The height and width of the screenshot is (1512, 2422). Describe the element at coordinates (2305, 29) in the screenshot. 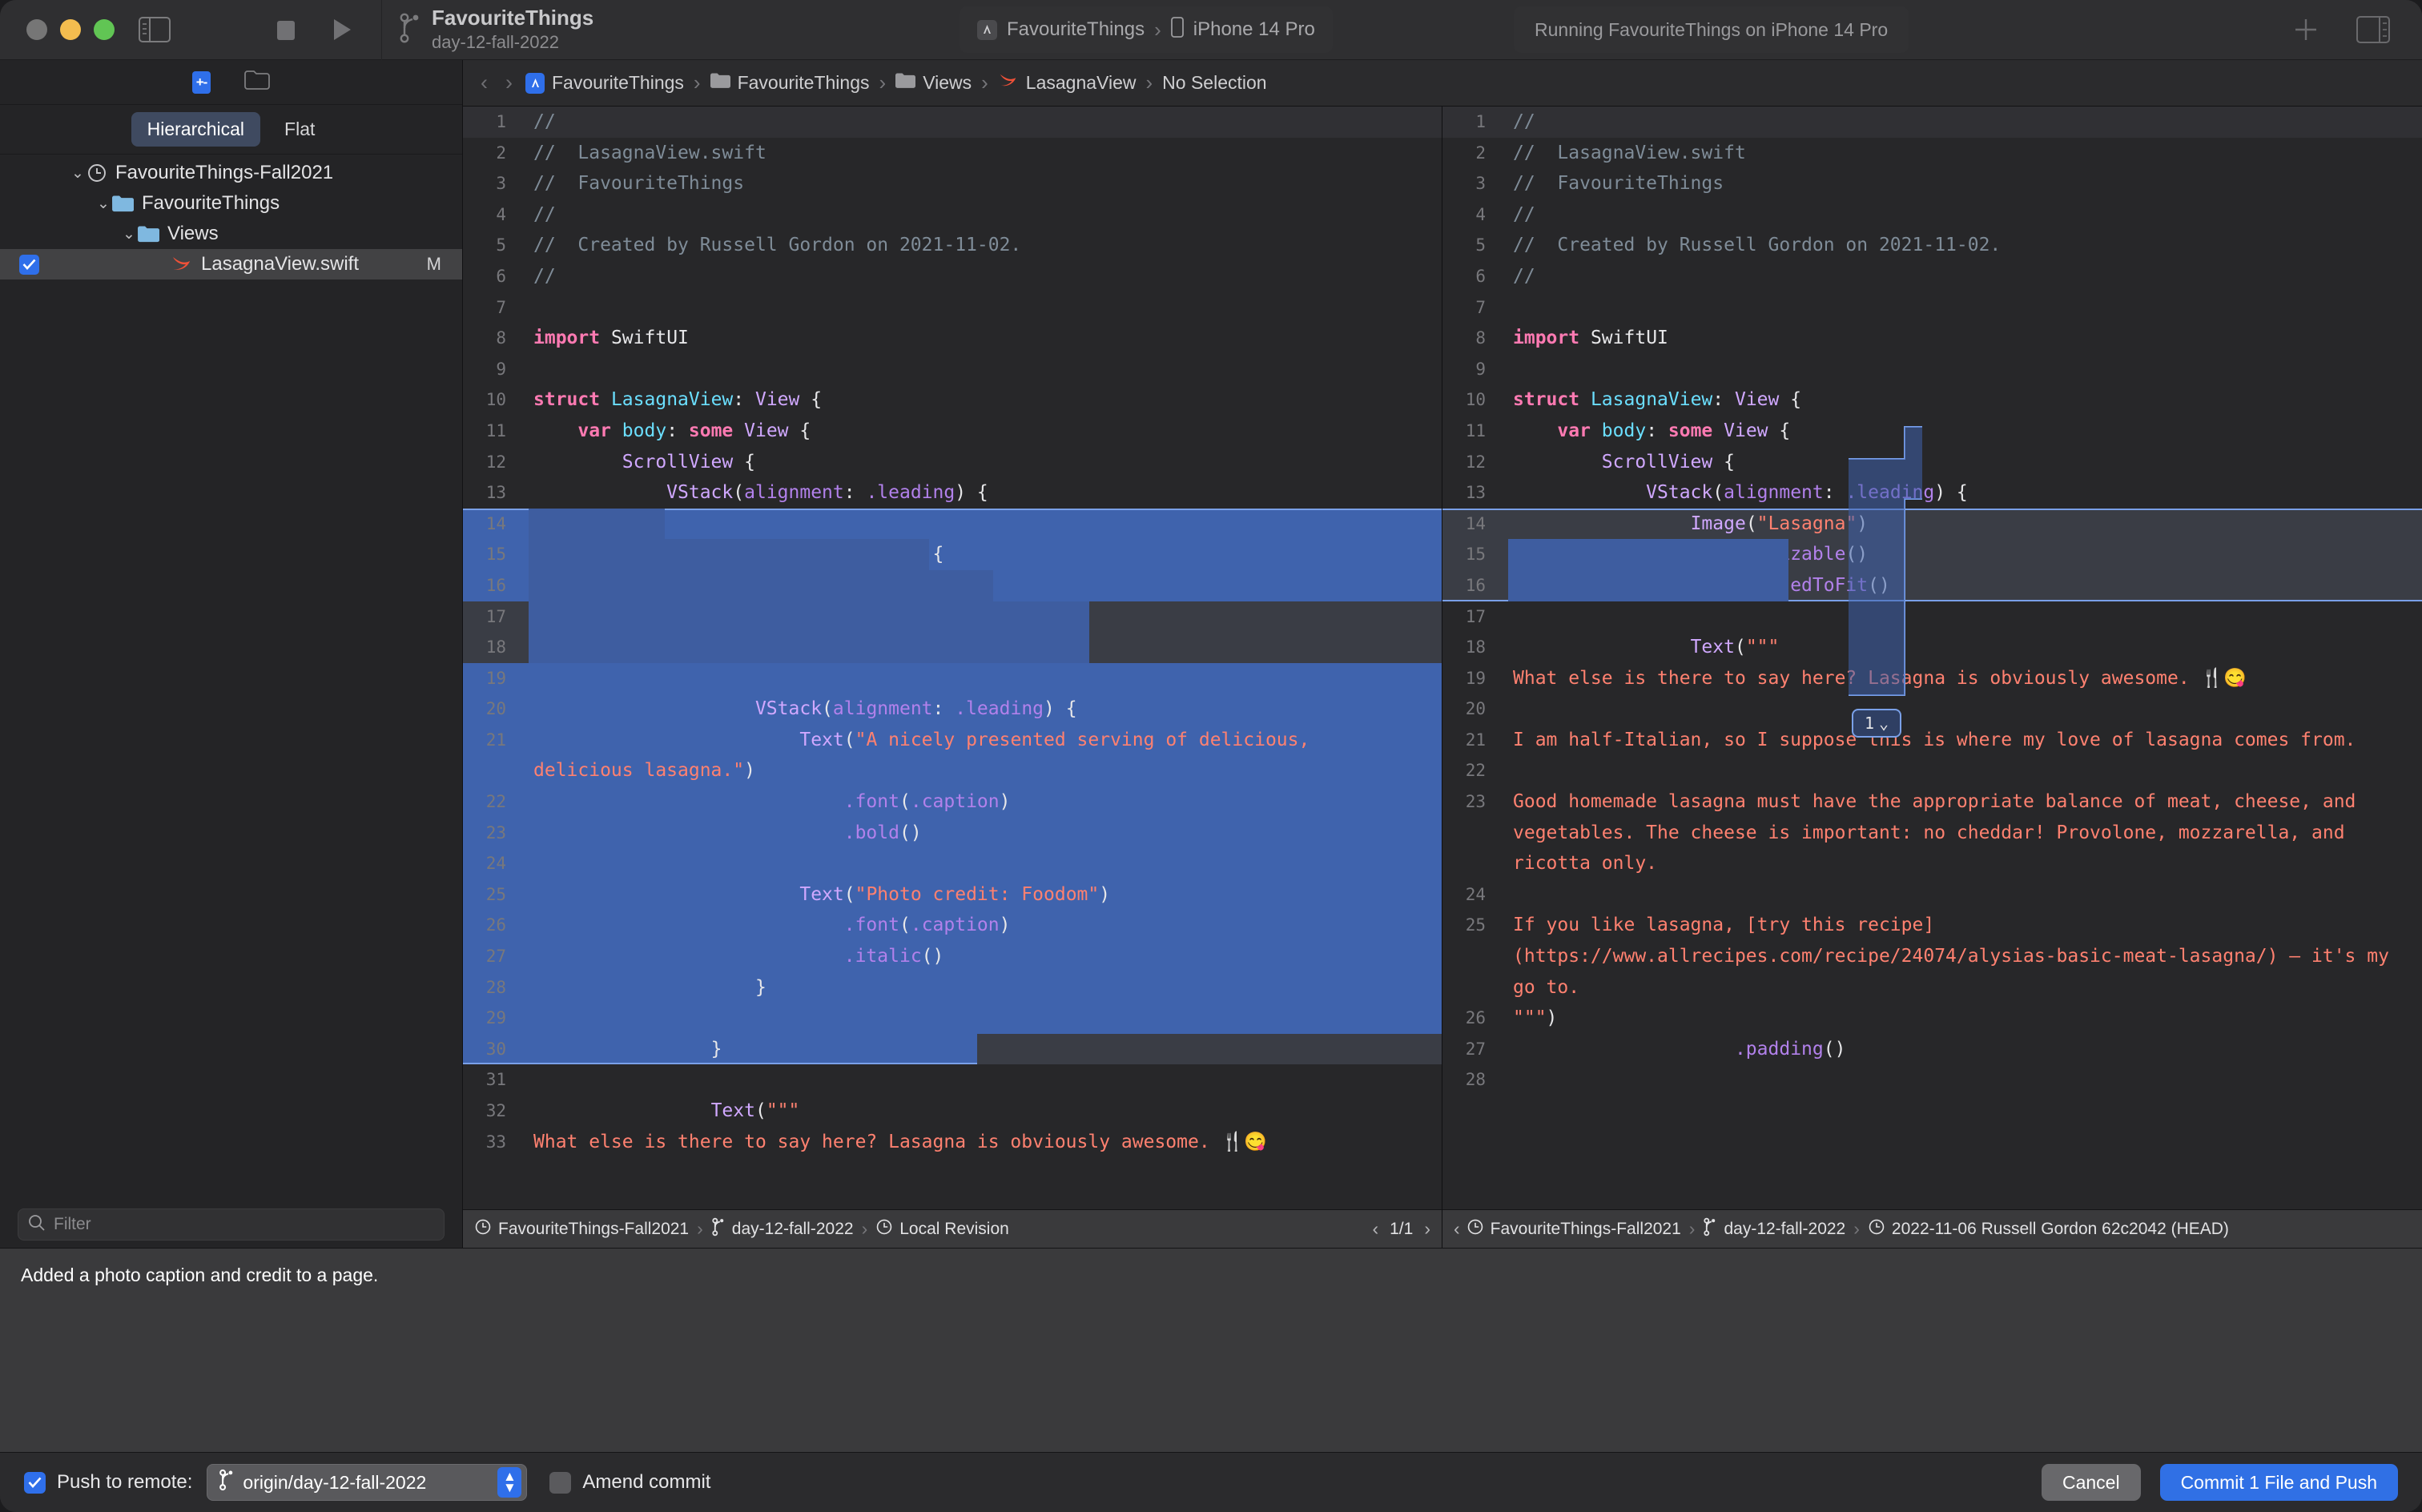

I see `plus-icon` at that location.